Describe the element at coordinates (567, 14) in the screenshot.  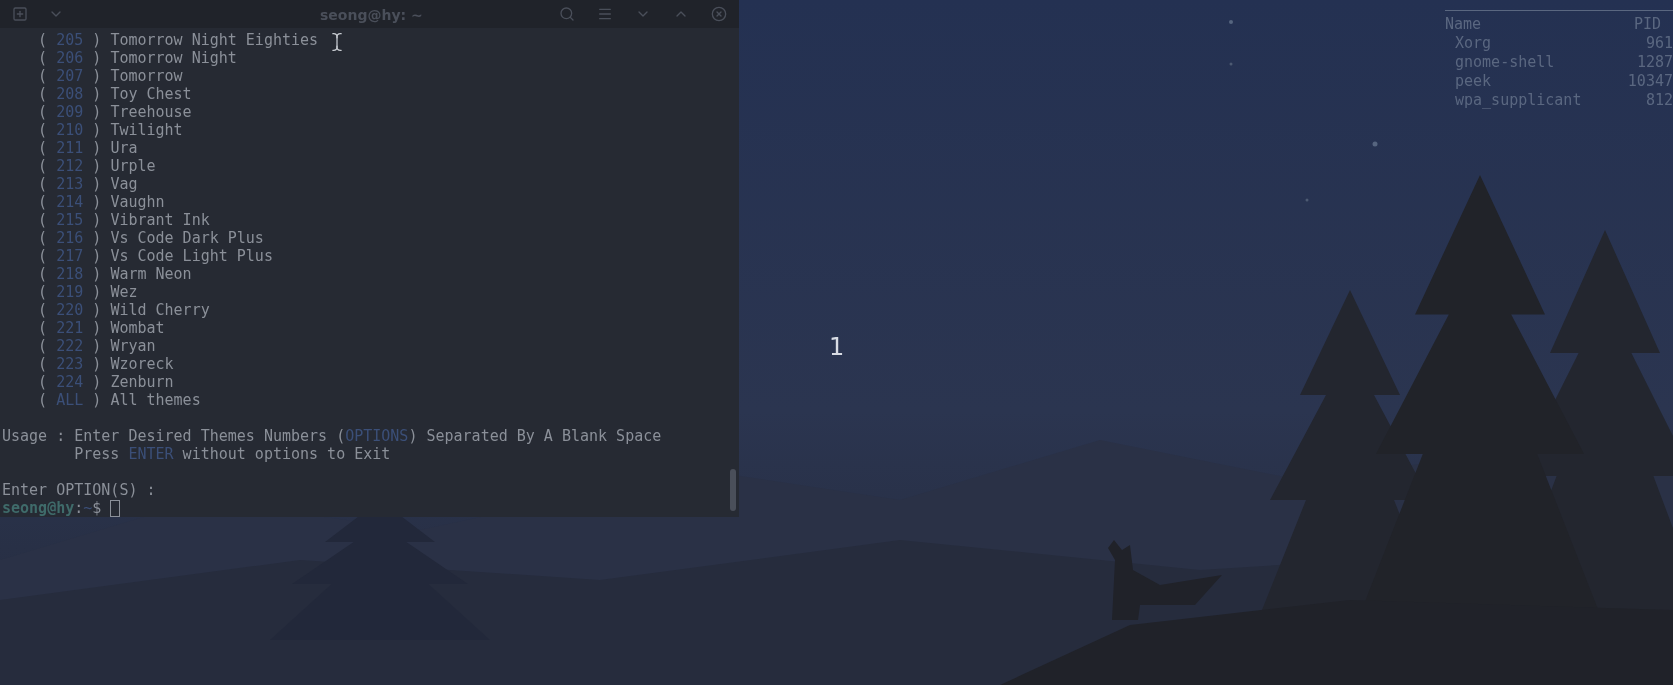
I see `search-icon` at that location.